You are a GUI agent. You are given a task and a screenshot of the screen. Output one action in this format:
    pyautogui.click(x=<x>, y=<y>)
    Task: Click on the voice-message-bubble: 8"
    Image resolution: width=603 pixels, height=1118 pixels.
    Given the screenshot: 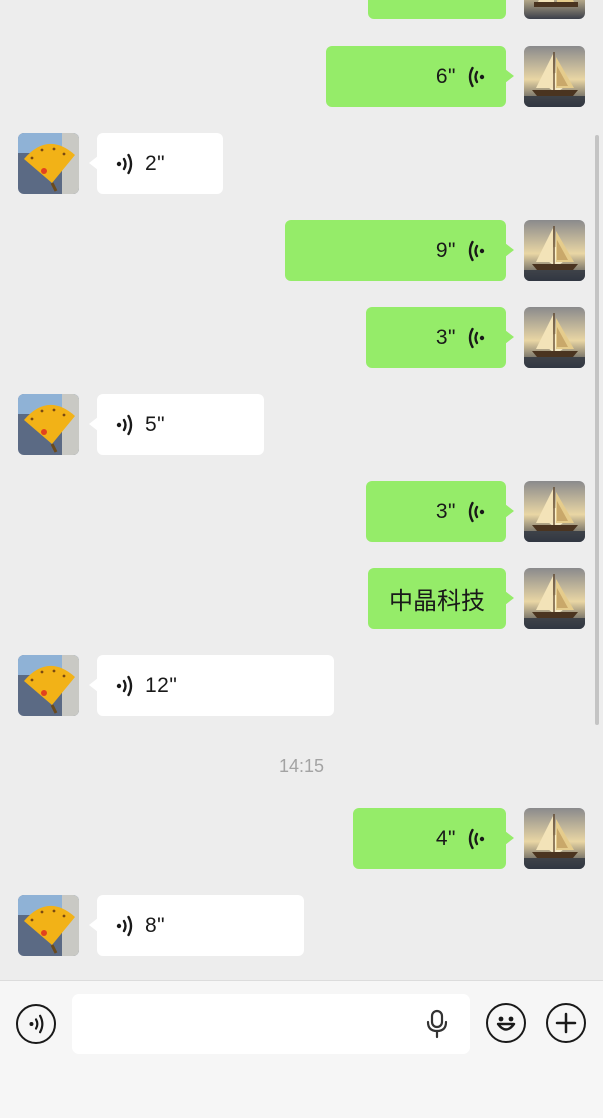 What is the action you would take?
    pyautogui.click(x=196, y=925)
    